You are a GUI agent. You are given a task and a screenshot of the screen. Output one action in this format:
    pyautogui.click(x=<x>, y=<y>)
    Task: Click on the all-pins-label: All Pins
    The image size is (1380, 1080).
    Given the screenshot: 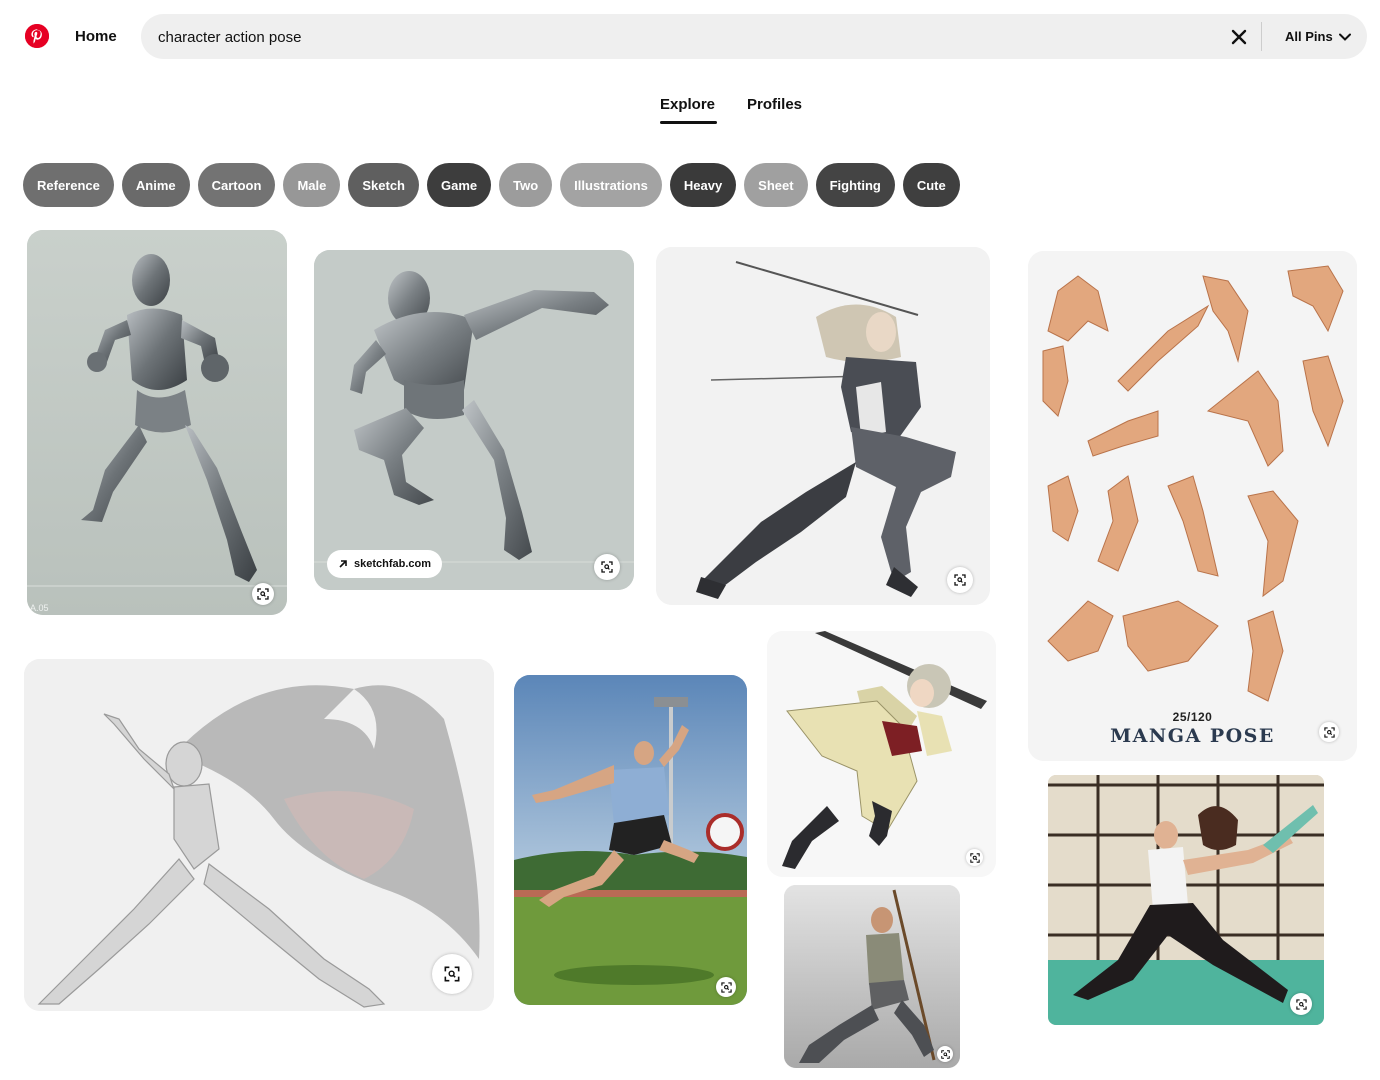 What is the action you would take?
    pyautogui.click(x=1309, y=36)
    